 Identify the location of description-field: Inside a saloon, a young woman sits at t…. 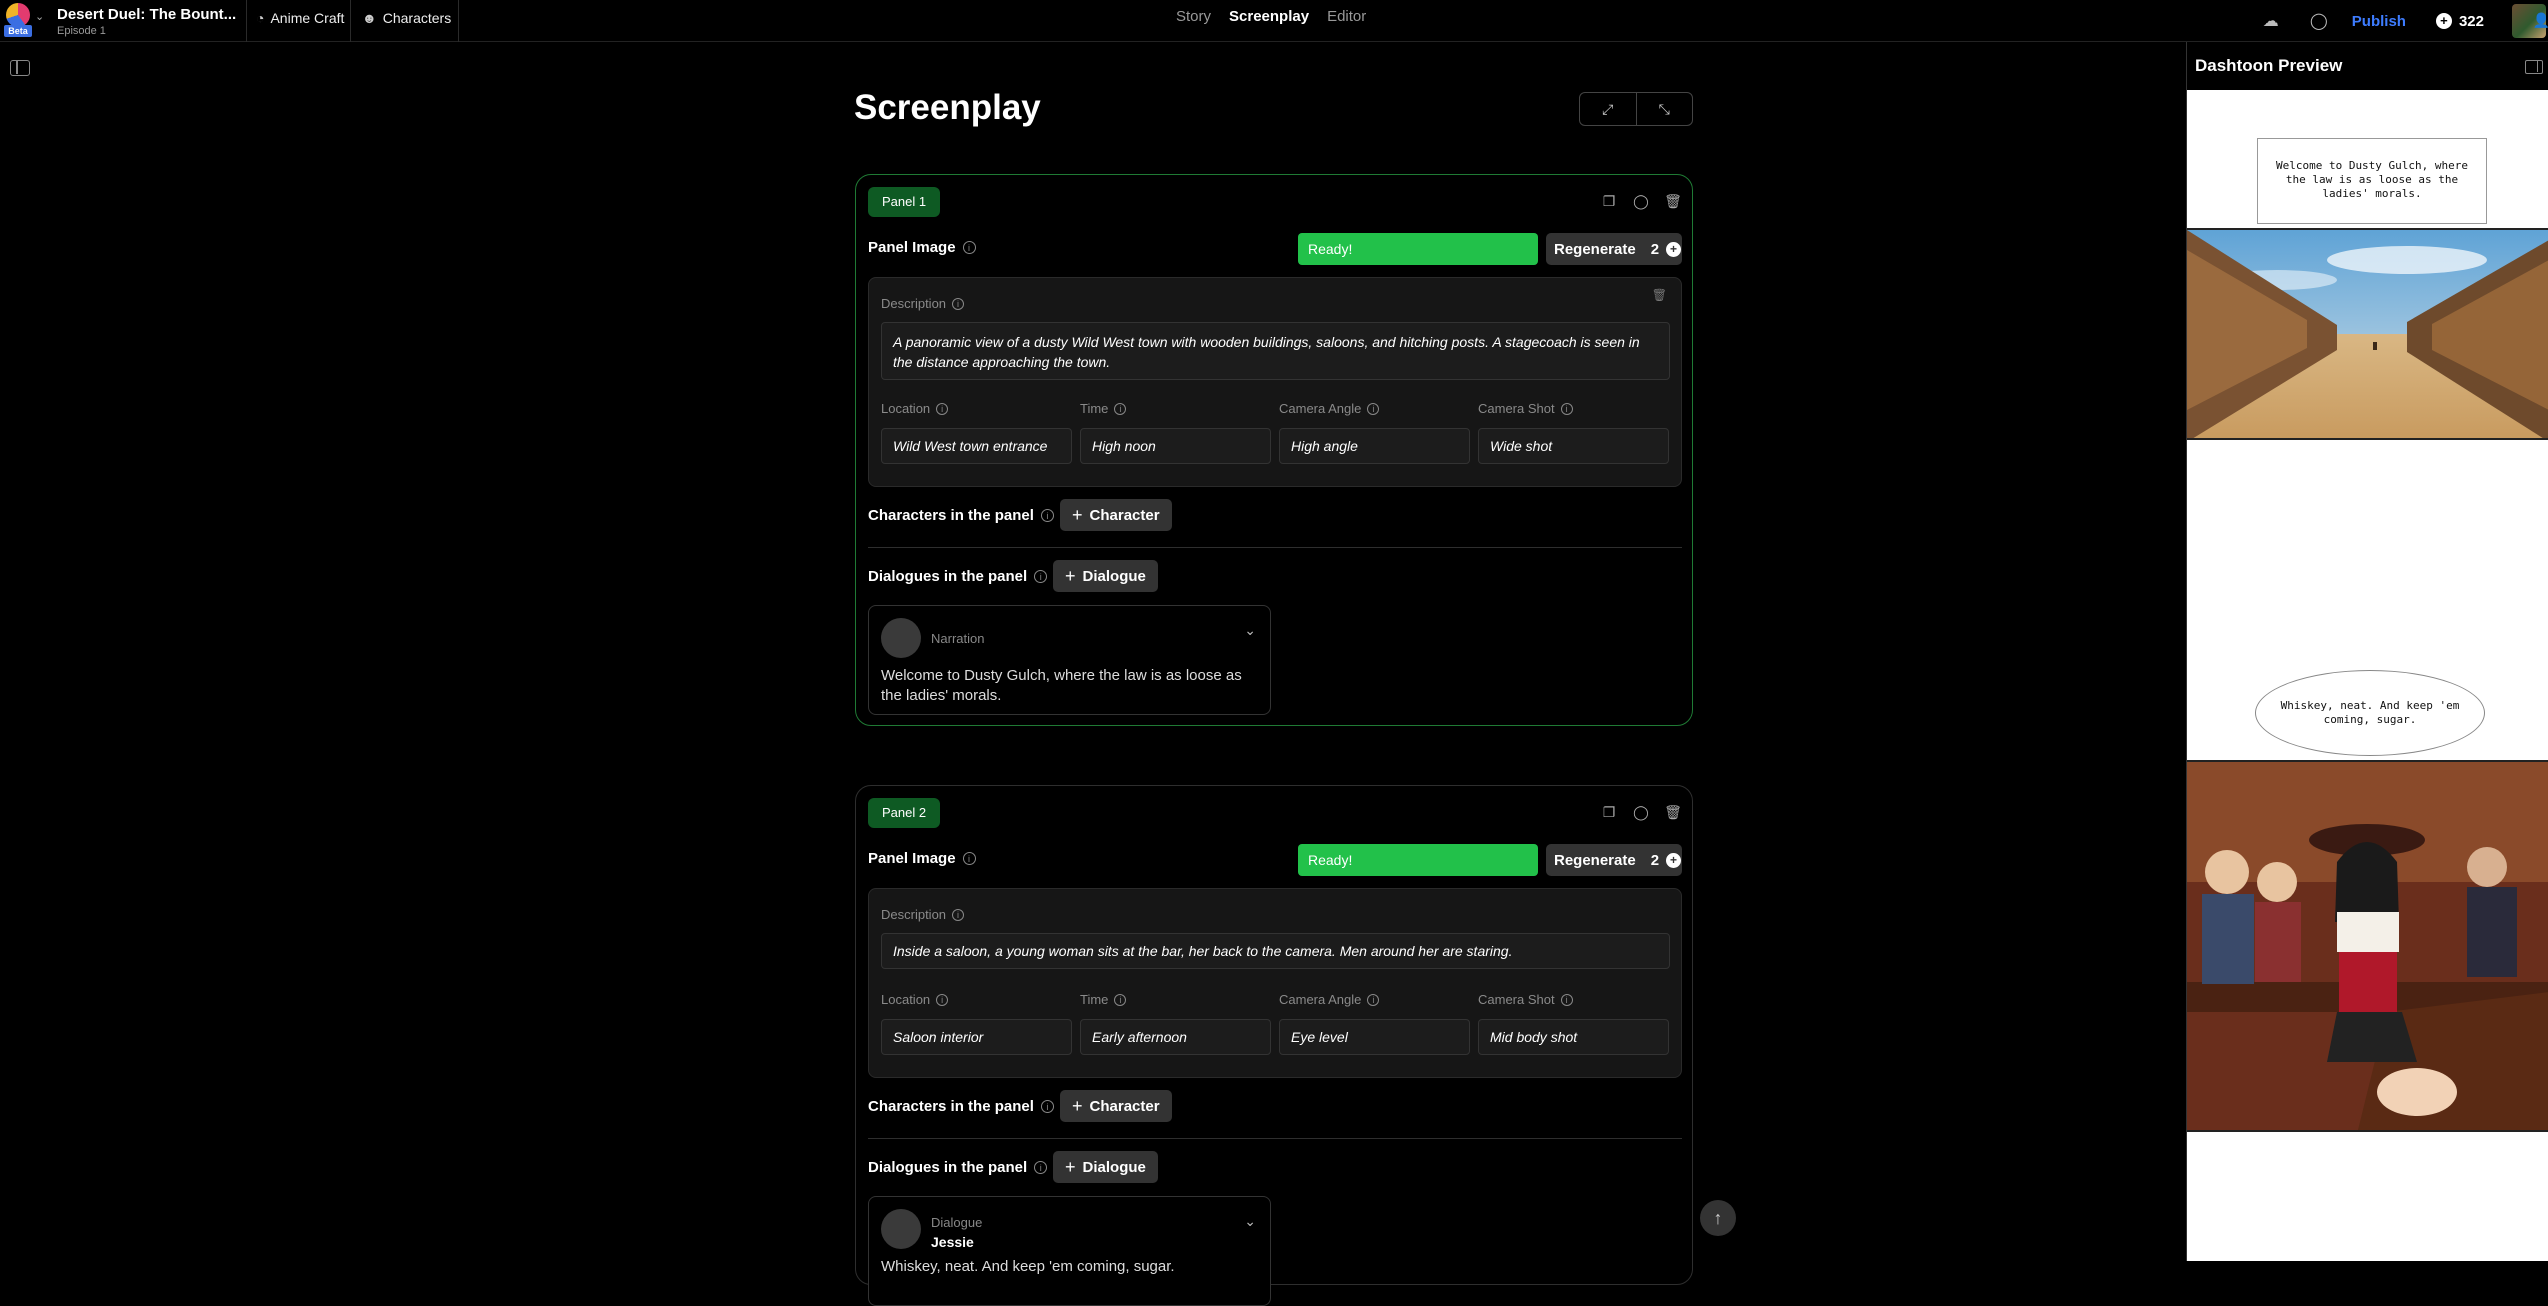
(1275, 951).